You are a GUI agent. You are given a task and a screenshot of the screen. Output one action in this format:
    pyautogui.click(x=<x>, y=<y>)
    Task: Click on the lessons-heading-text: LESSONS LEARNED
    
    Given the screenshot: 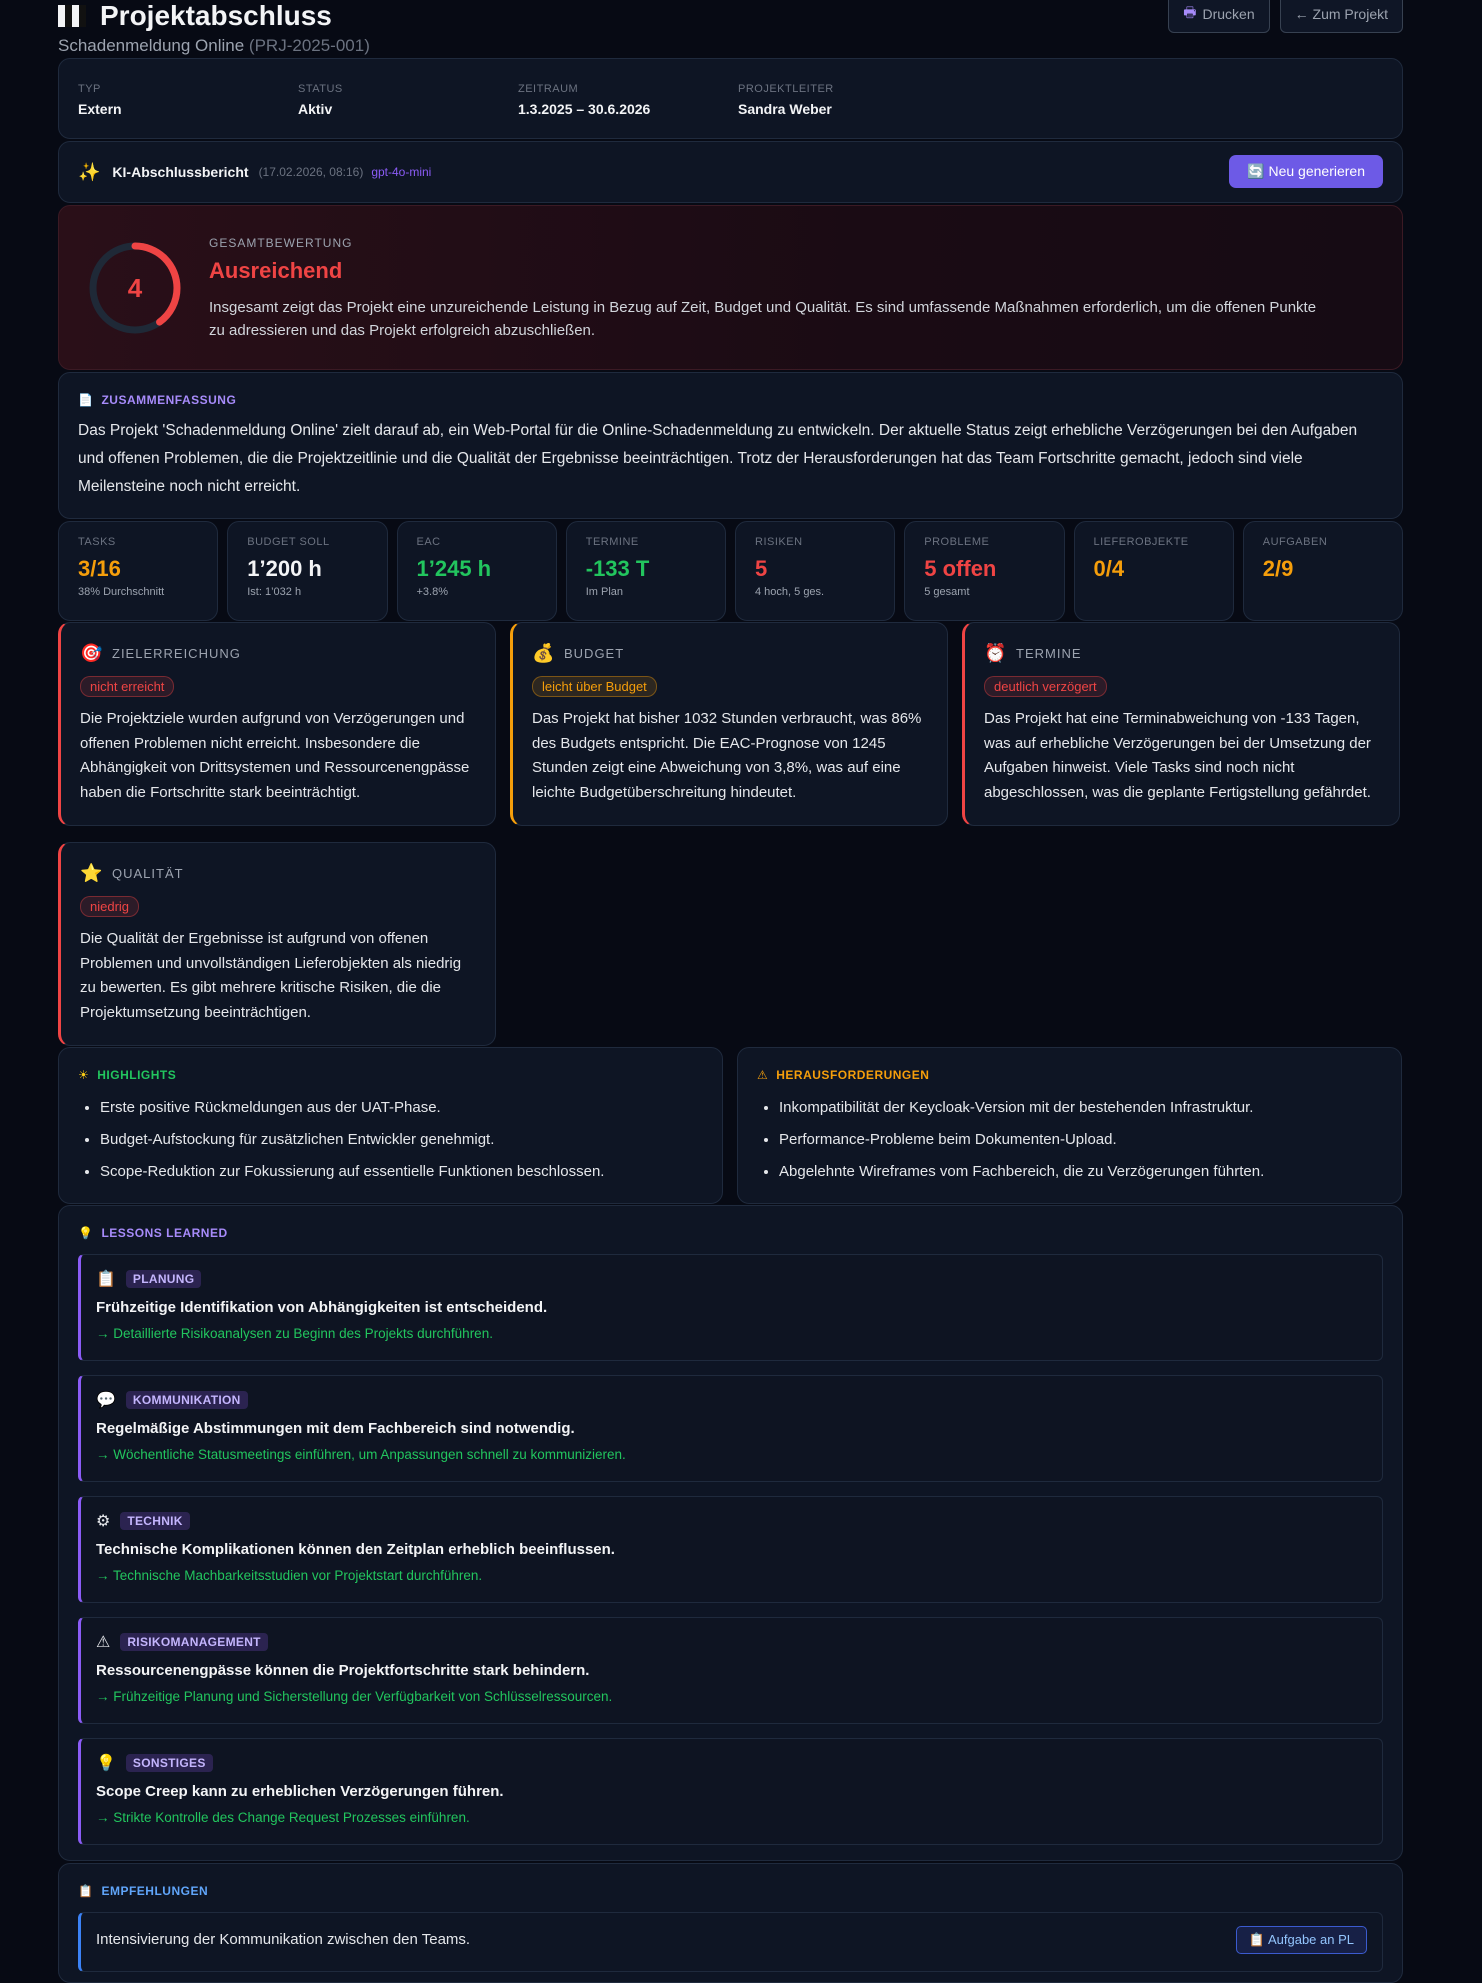 What is the action you would take?
    pyautogui.click(x=164, y=1233)
    